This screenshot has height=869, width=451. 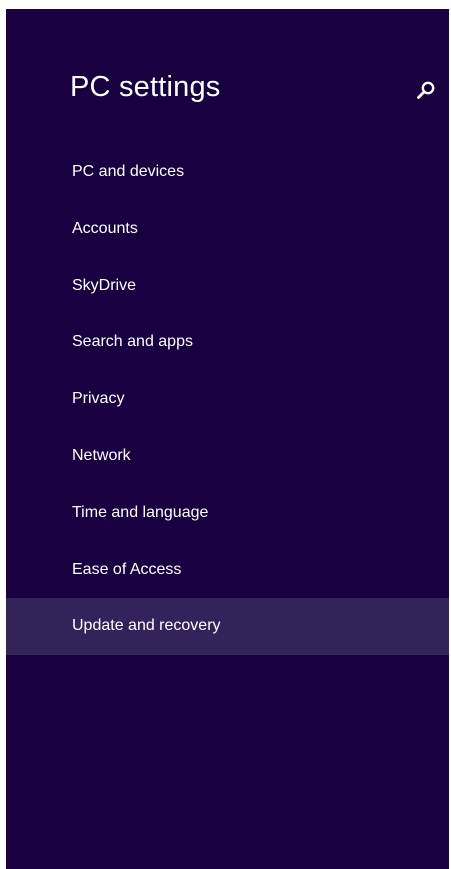 I want to click on nav-item-pc-and-devices: PC and devices, so click(x=227, y=172).